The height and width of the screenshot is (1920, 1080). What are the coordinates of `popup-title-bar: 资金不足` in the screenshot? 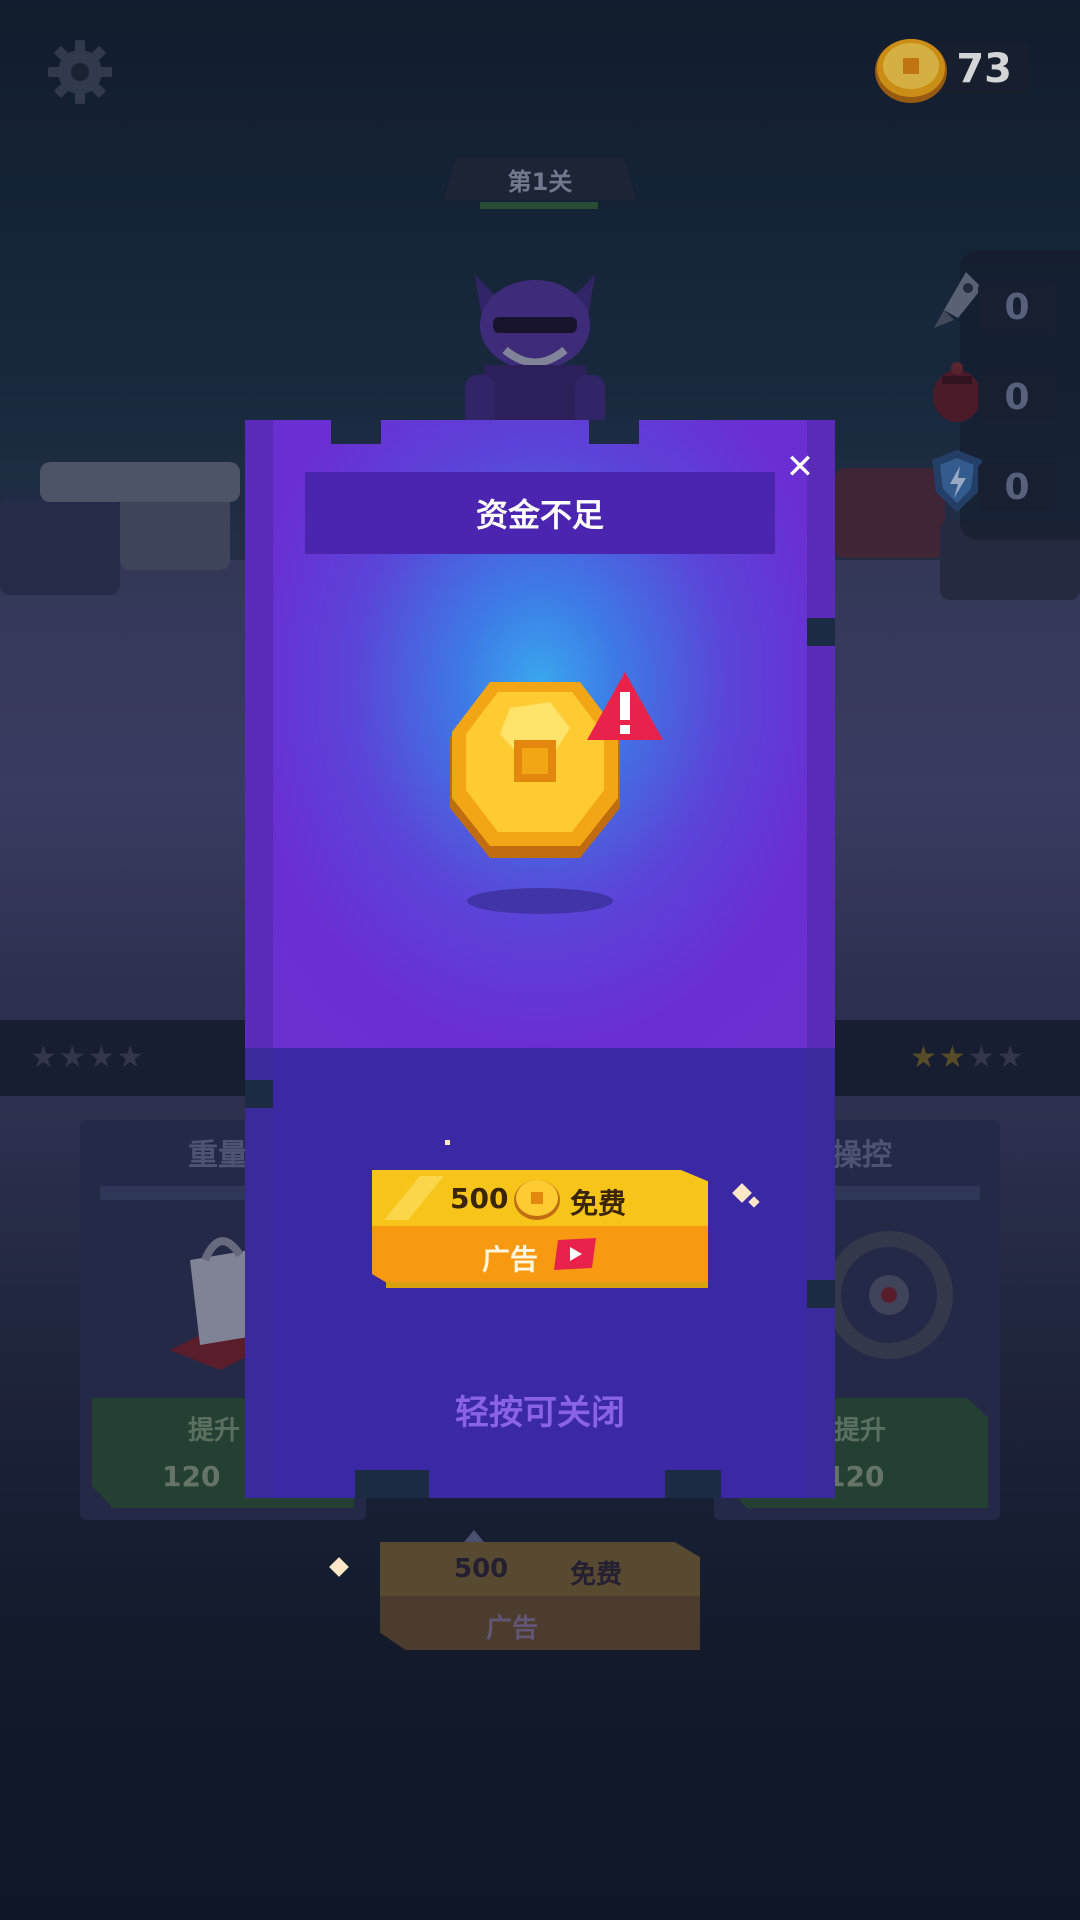 It's located at (540, 513).